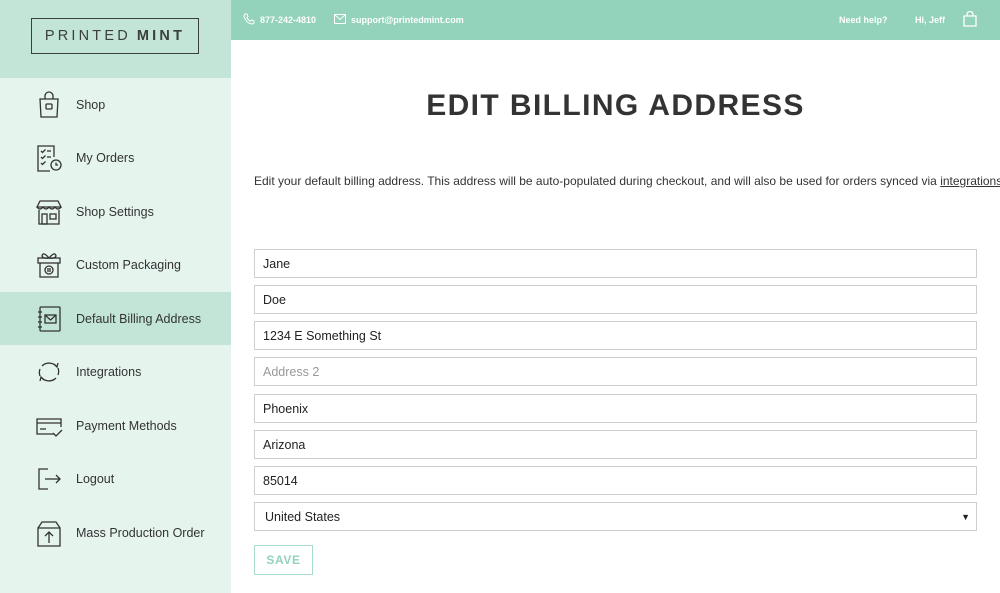 This screenshot has height=593, width=1000. Describe the element at coordinates (303, 516) in the screenshot. I see `country-selected-value: United States` at that location.